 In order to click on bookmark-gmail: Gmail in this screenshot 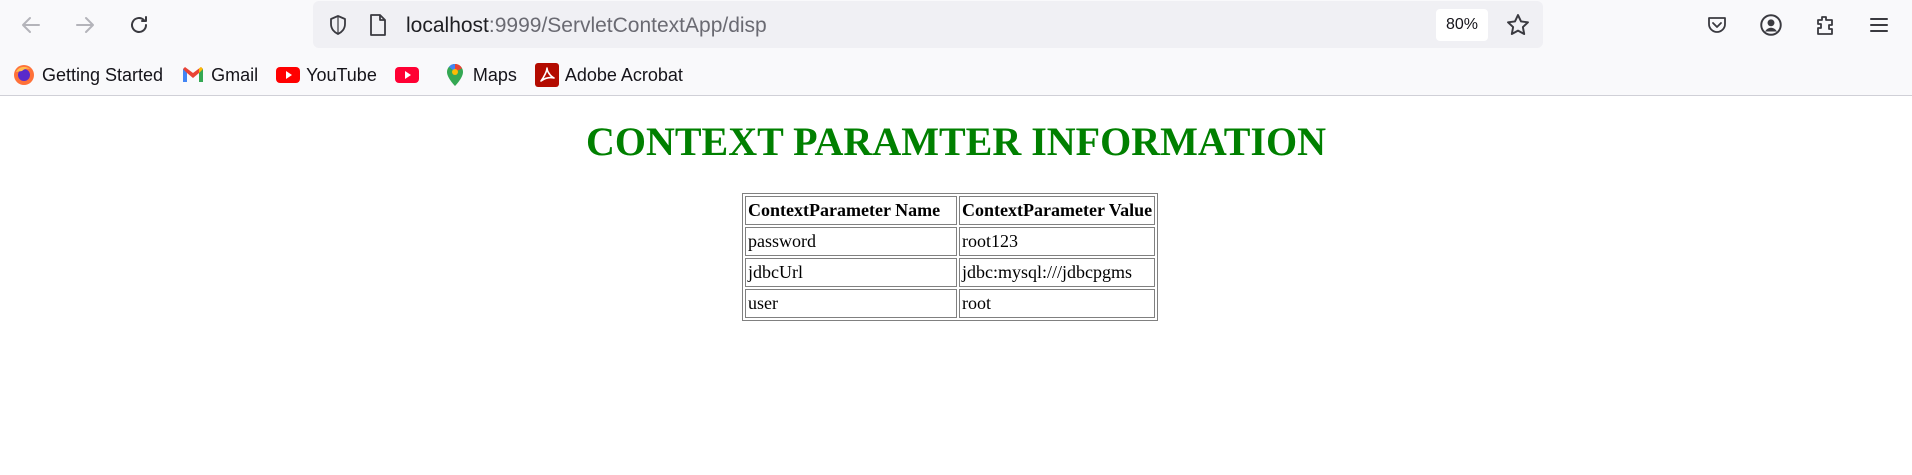, I will do `click(219, 75)`.